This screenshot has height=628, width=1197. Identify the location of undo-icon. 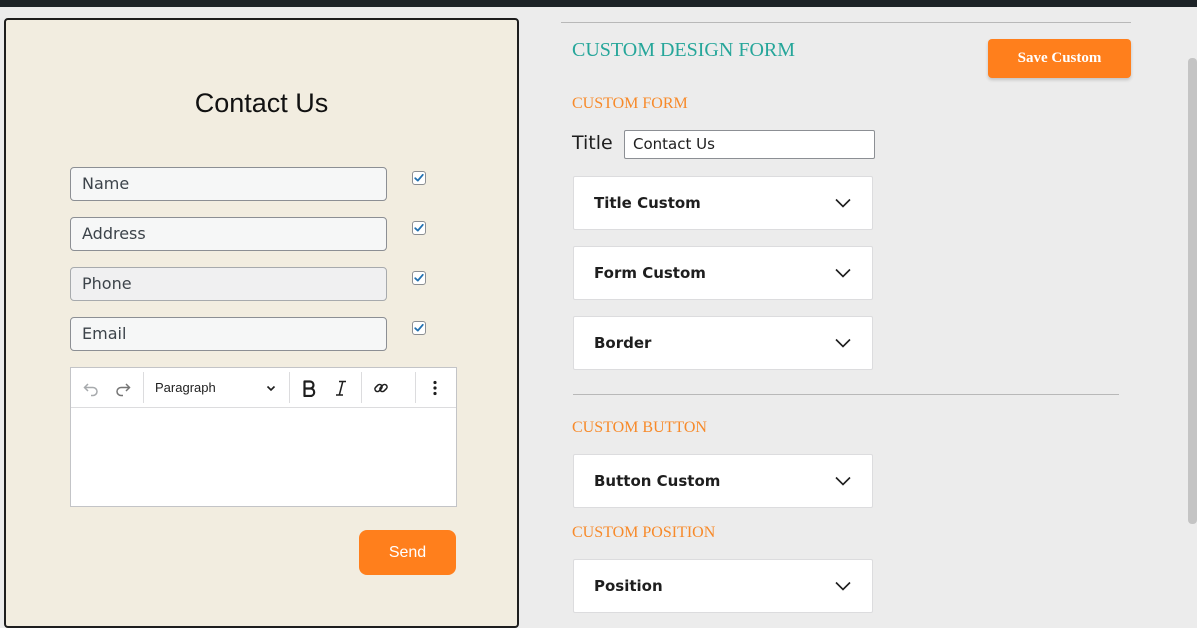
(90, 389).